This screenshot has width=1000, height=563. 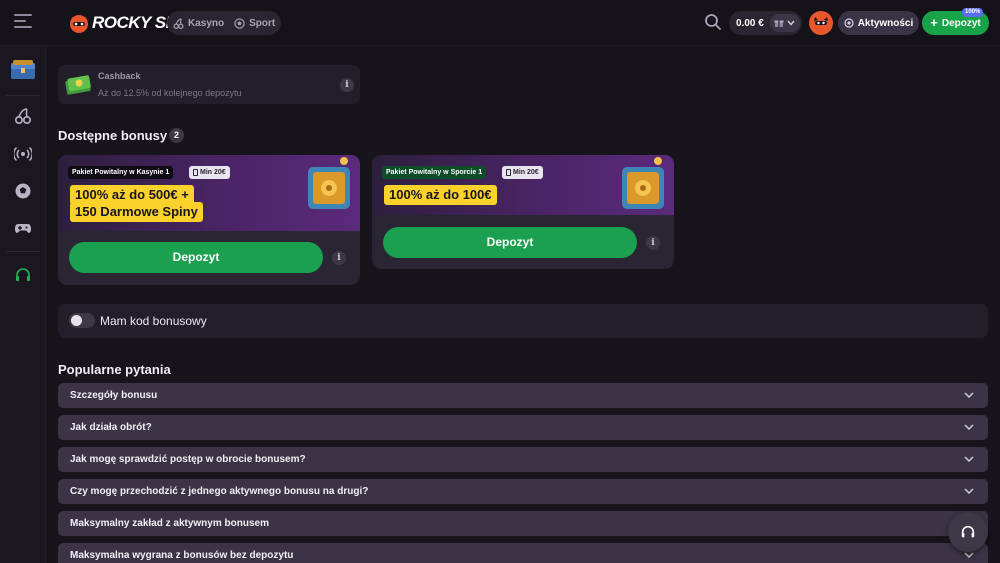 What do you see at coordinates (153, 321) in the screenshot?
I see `promo-code-label: Mam kod bonusowy` at bounding box center [153, 321].